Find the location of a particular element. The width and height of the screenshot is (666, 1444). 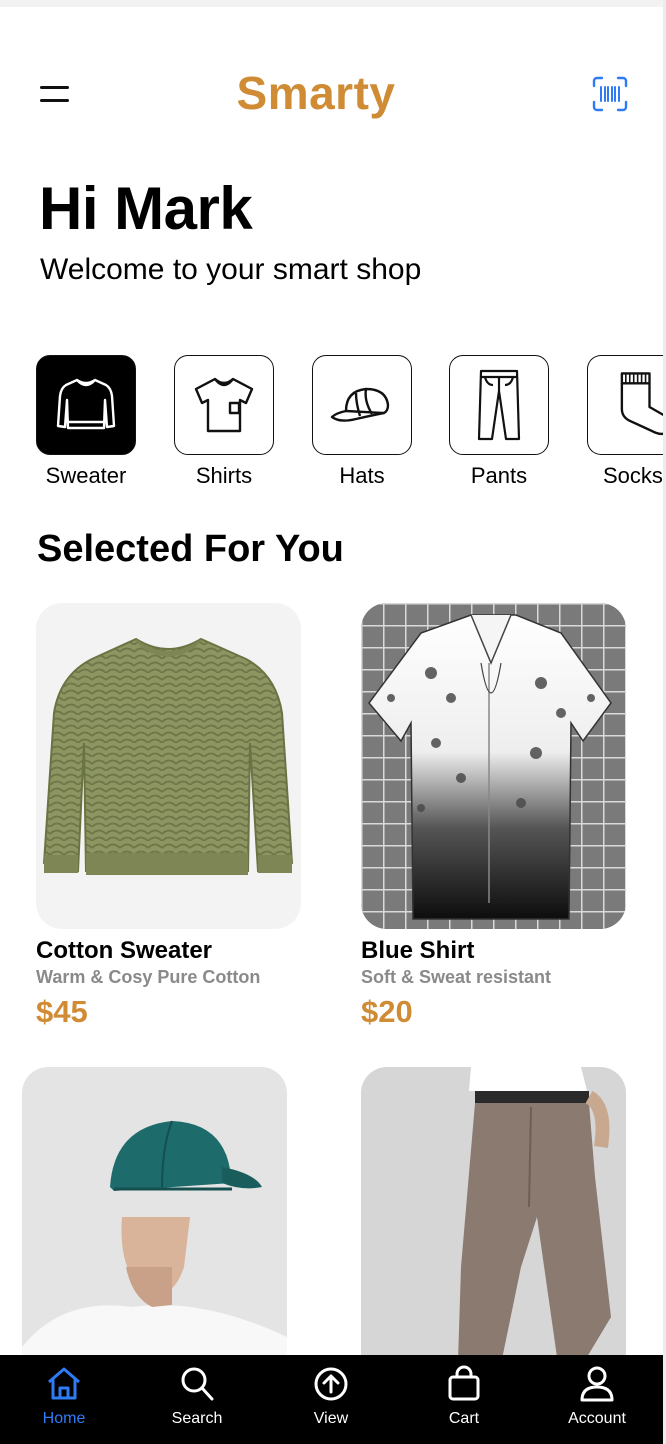

sweater-icon is located at coordinates (86, 404).